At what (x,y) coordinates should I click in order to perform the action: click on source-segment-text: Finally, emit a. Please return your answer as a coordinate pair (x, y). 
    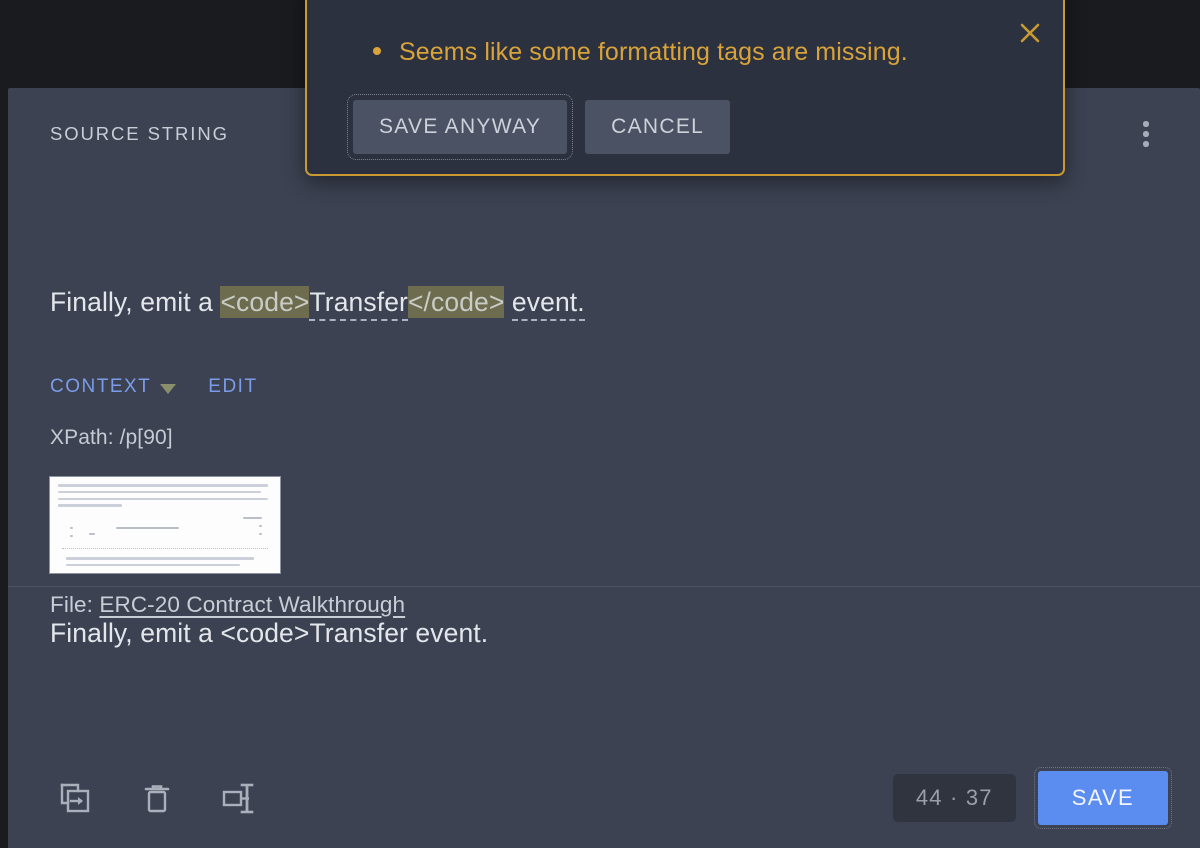
    Looking at the image, I should click on (135, 302).